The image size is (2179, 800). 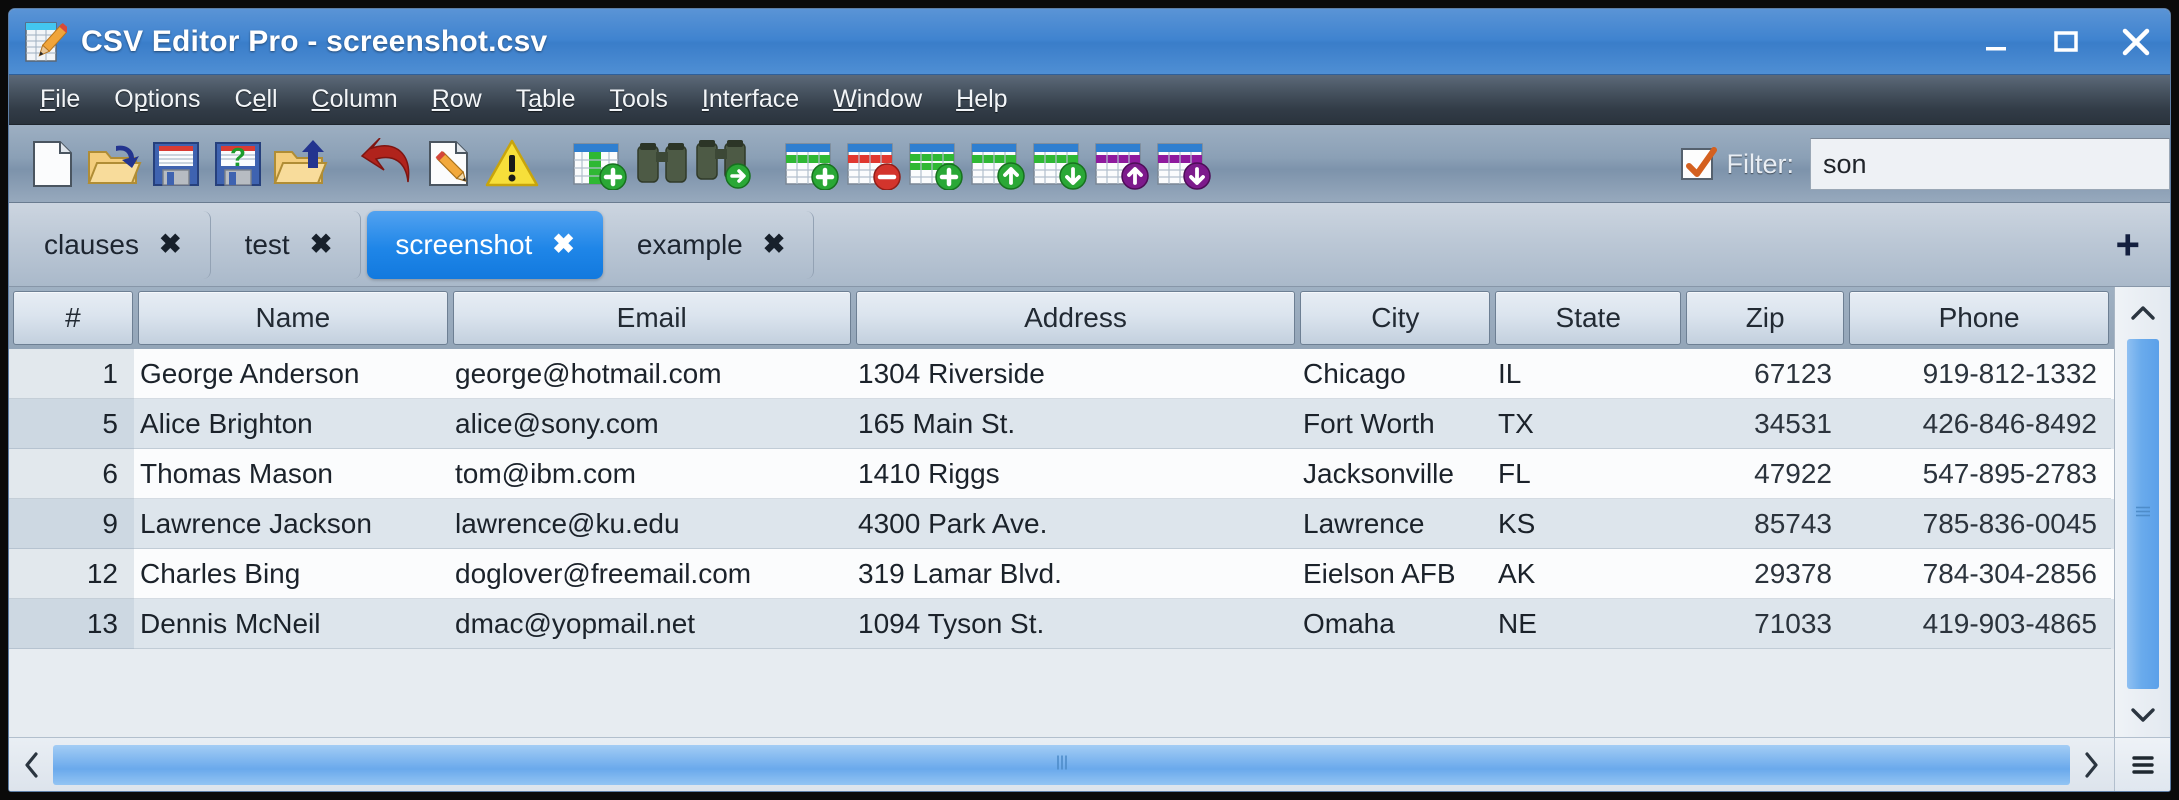 What do you see at coordinates (60, 99) in the screenshot?
I see `menu-item-file: File` at bounding box center [60, 99].